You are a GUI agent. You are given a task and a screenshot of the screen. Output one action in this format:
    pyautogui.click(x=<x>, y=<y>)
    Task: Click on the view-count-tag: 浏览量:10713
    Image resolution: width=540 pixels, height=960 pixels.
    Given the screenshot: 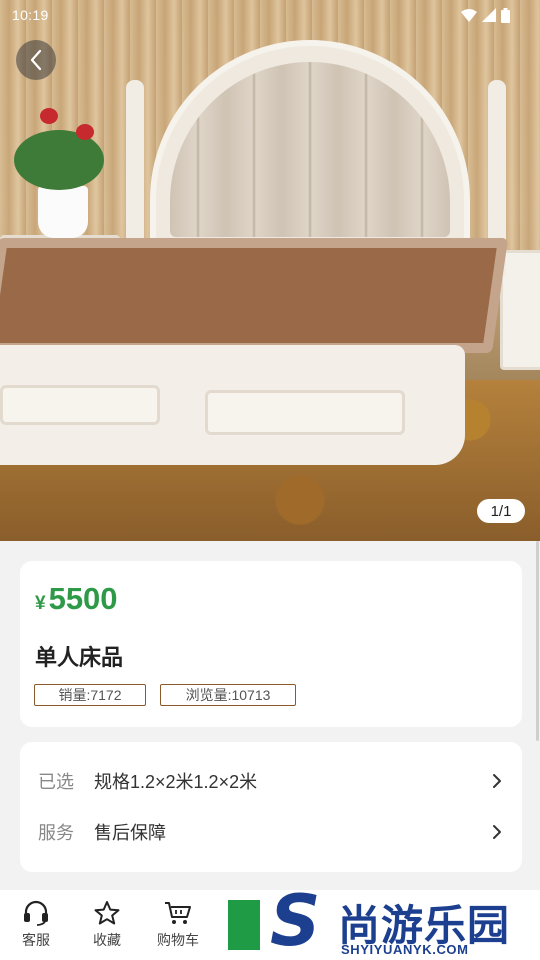 What is the action you would take?
    pyautogui.click(x=228, y=695)
    